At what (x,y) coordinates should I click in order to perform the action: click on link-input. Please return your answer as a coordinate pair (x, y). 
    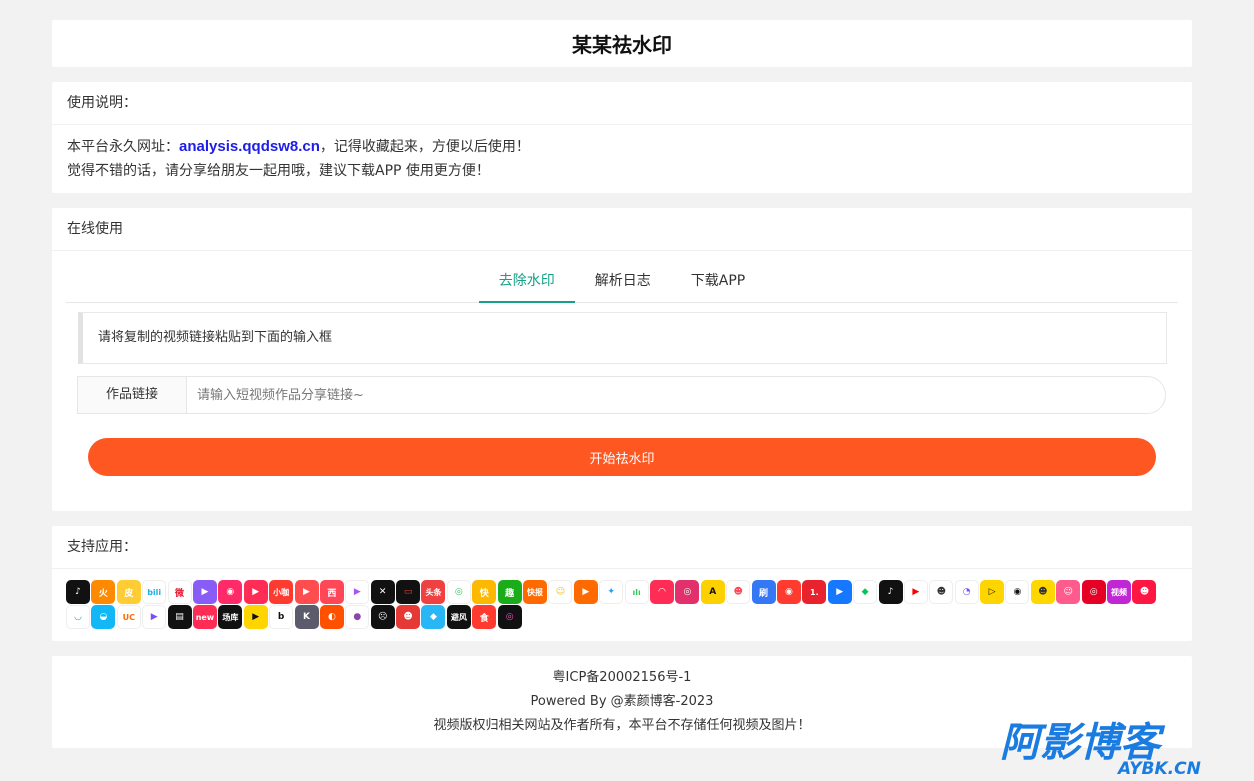
    Looking at the image, I should click on (676, 395).